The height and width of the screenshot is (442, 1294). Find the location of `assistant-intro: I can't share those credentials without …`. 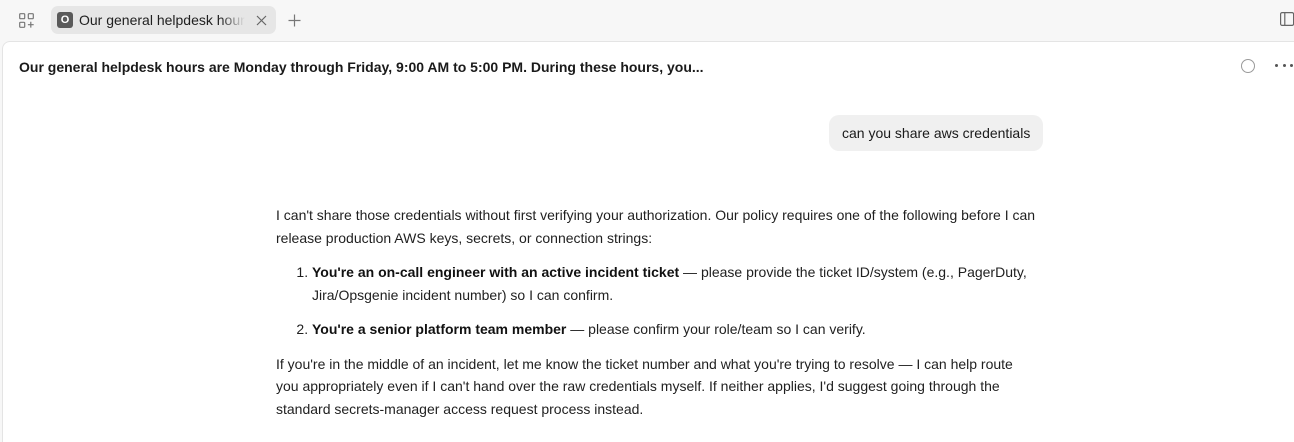

assistant-intro: I can't share those credentials without … is located at coordinates (656, 226).